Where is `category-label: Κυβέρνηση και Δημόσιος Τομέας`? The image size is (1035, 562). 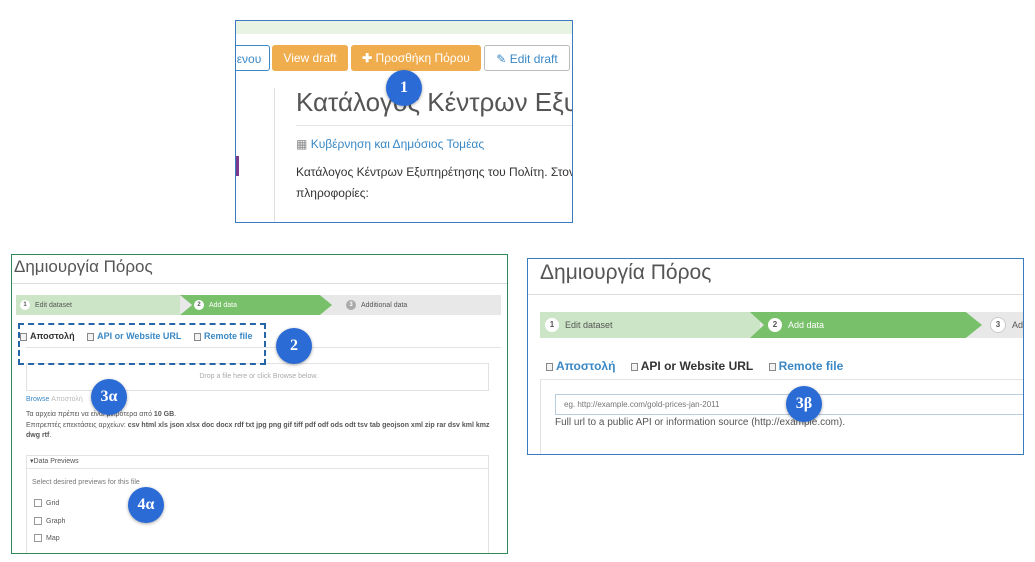
category-label: Κυβέρνηση και Δημόσιος Τομέας is located at coordinates (397, 144).